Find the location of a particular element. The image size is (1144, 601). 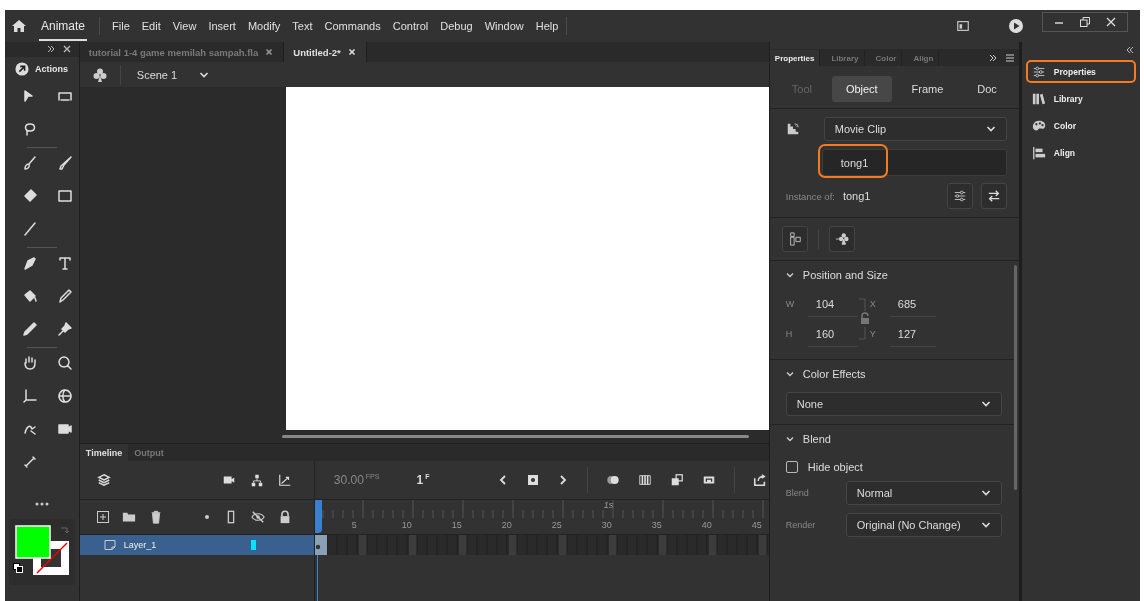

section-header: Blend is located at coordinates (893, 439).